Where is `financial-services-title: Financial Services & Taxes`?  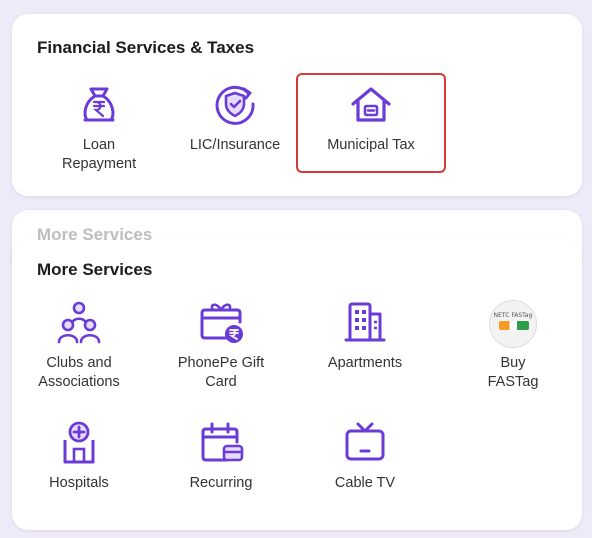 financial-services-title: Financial Services & Taxes is located at coordinates (146, 47).